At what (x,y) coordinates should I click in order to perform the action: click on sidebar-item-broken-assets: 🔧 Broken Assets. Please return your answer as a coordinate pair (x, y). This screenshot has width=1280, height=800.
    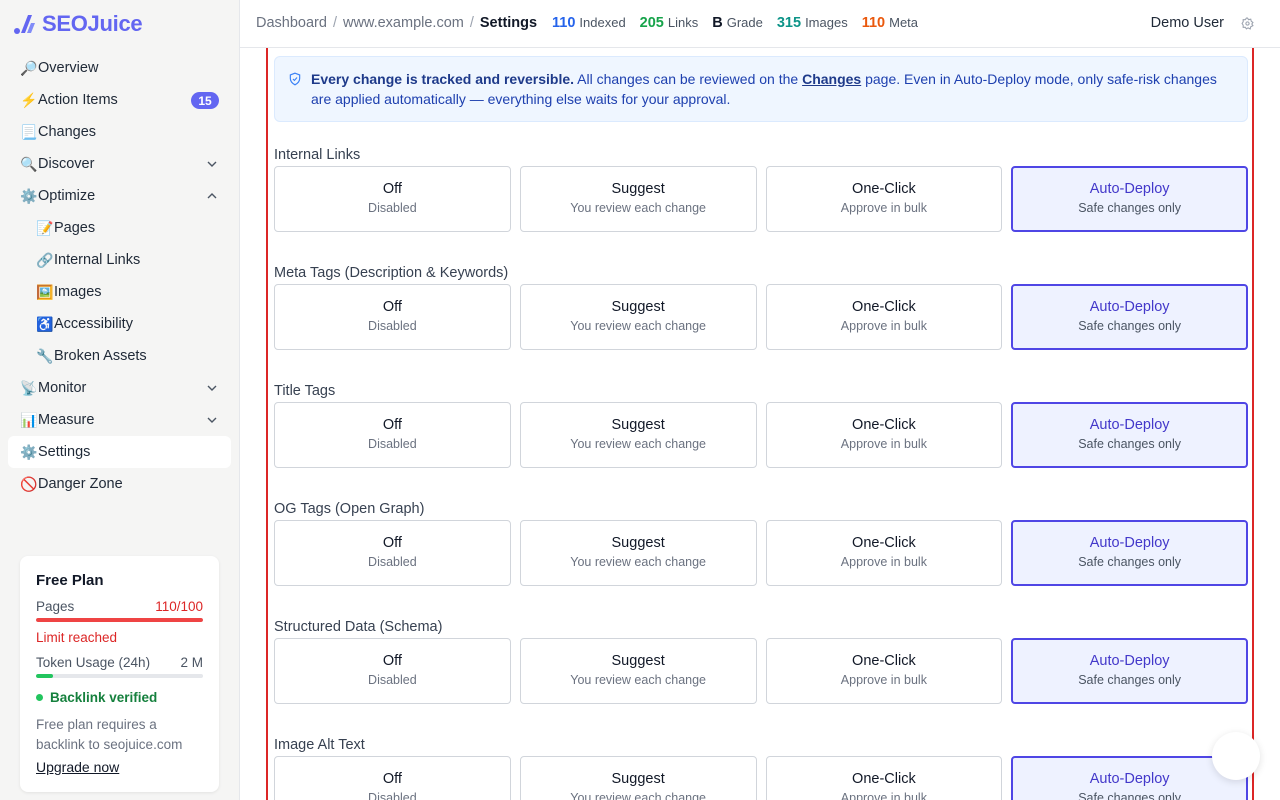
    Looking at the image, I should click on (119, 356).